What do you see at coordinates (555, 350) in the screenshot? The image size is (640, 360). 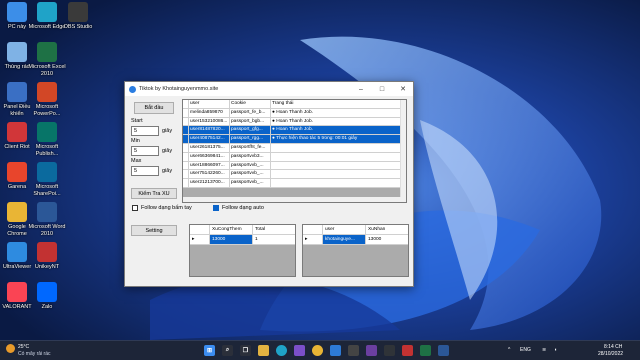 I see `volume-icon: ◖` at bounding box center [555, 350].